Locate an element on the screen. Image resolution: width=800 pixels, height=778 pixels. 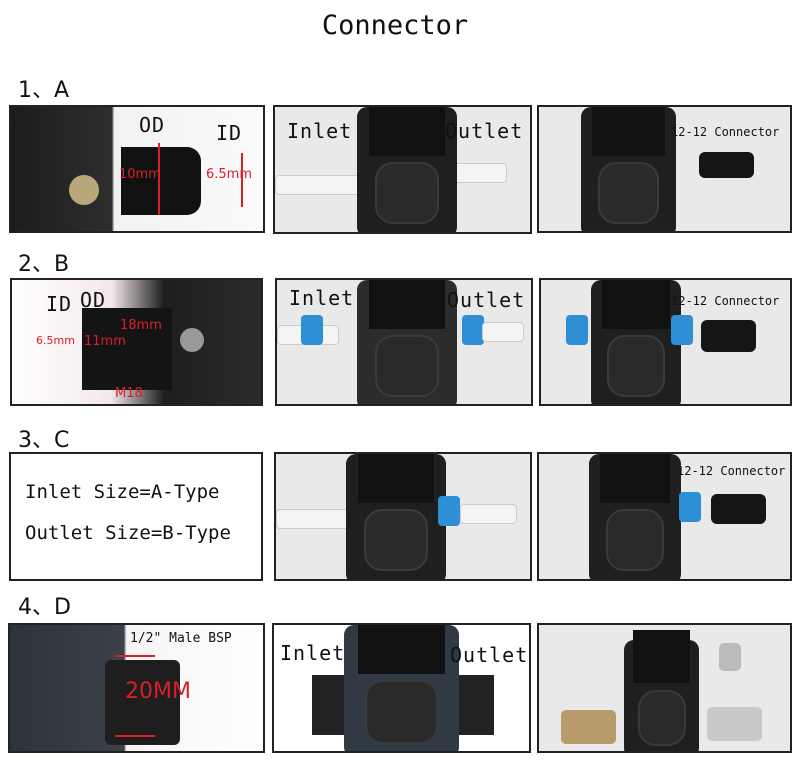
photo-d-pump: Inlet Outlet is located at coordinates (401, 688).